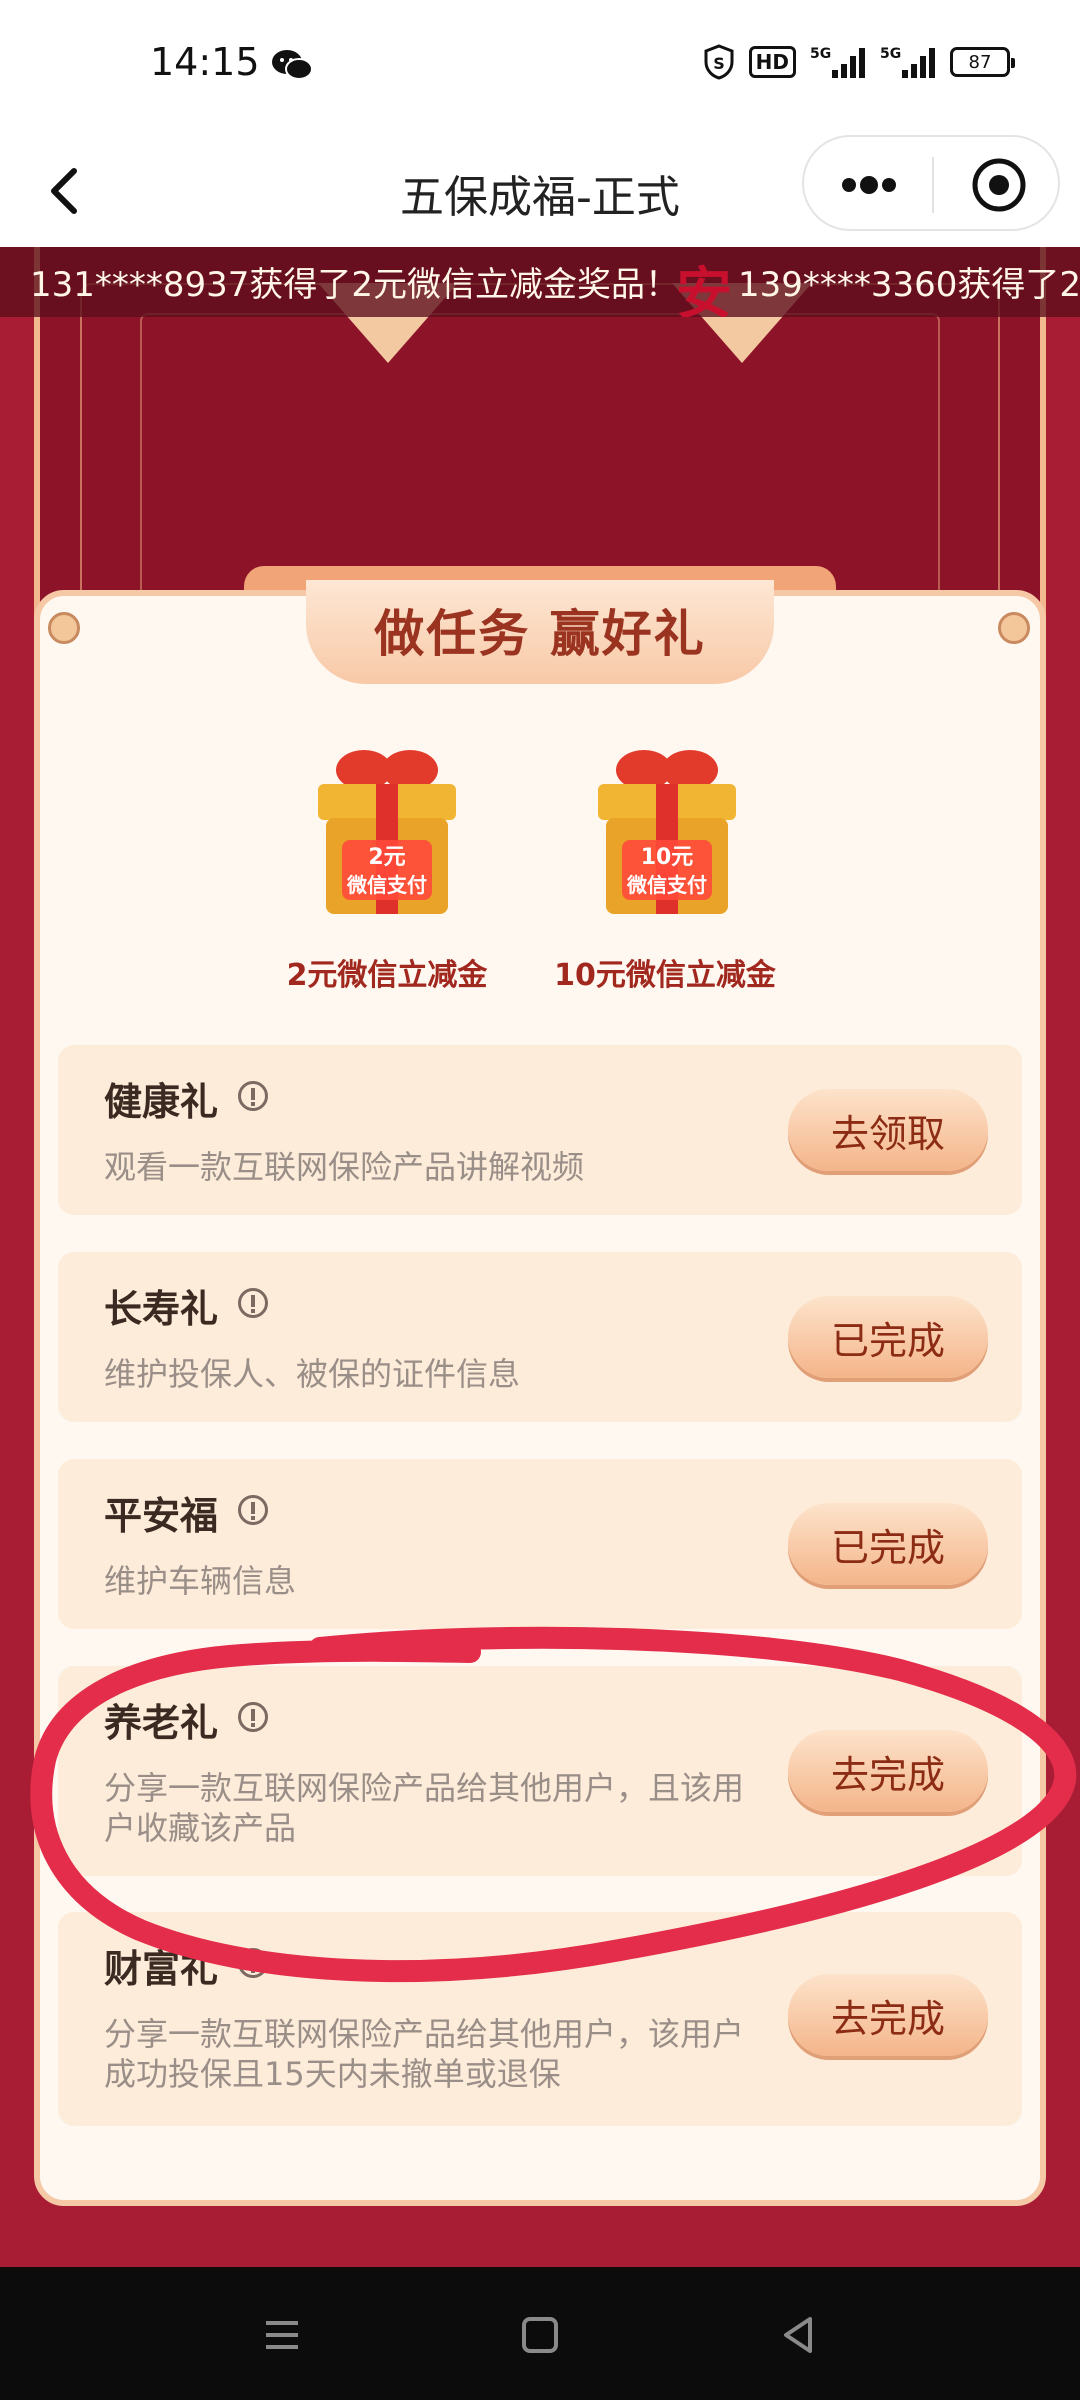 The height and width of the screenshot is (2400, 1080). What do you see at coordinates (424, 2054) in the screenshot?
I see `task-desc: 分享一款互联网保险产品给其他用户，该用户成功投保且15天内未撤单或退保` at bounding box center [424, 2054].